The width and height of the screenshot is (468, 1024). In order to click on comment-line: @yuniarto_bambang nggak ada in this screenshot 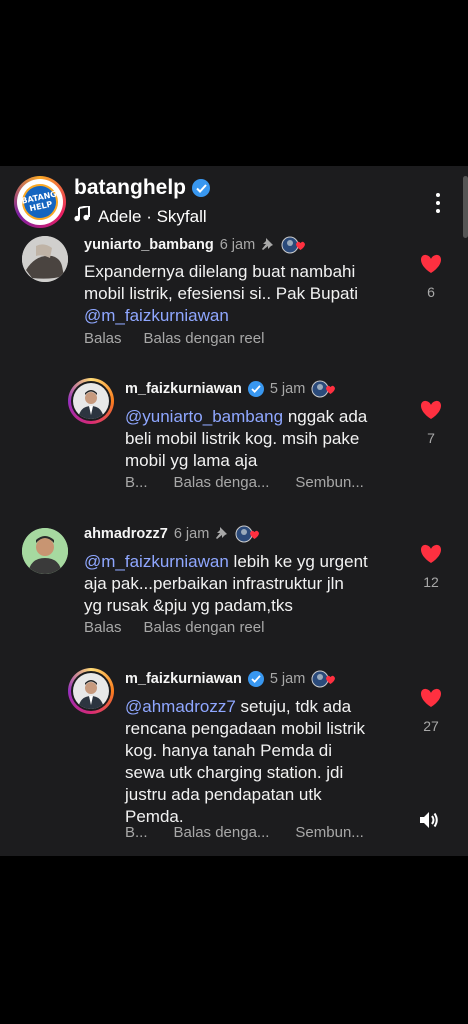, I will do `click(265, 417)`.